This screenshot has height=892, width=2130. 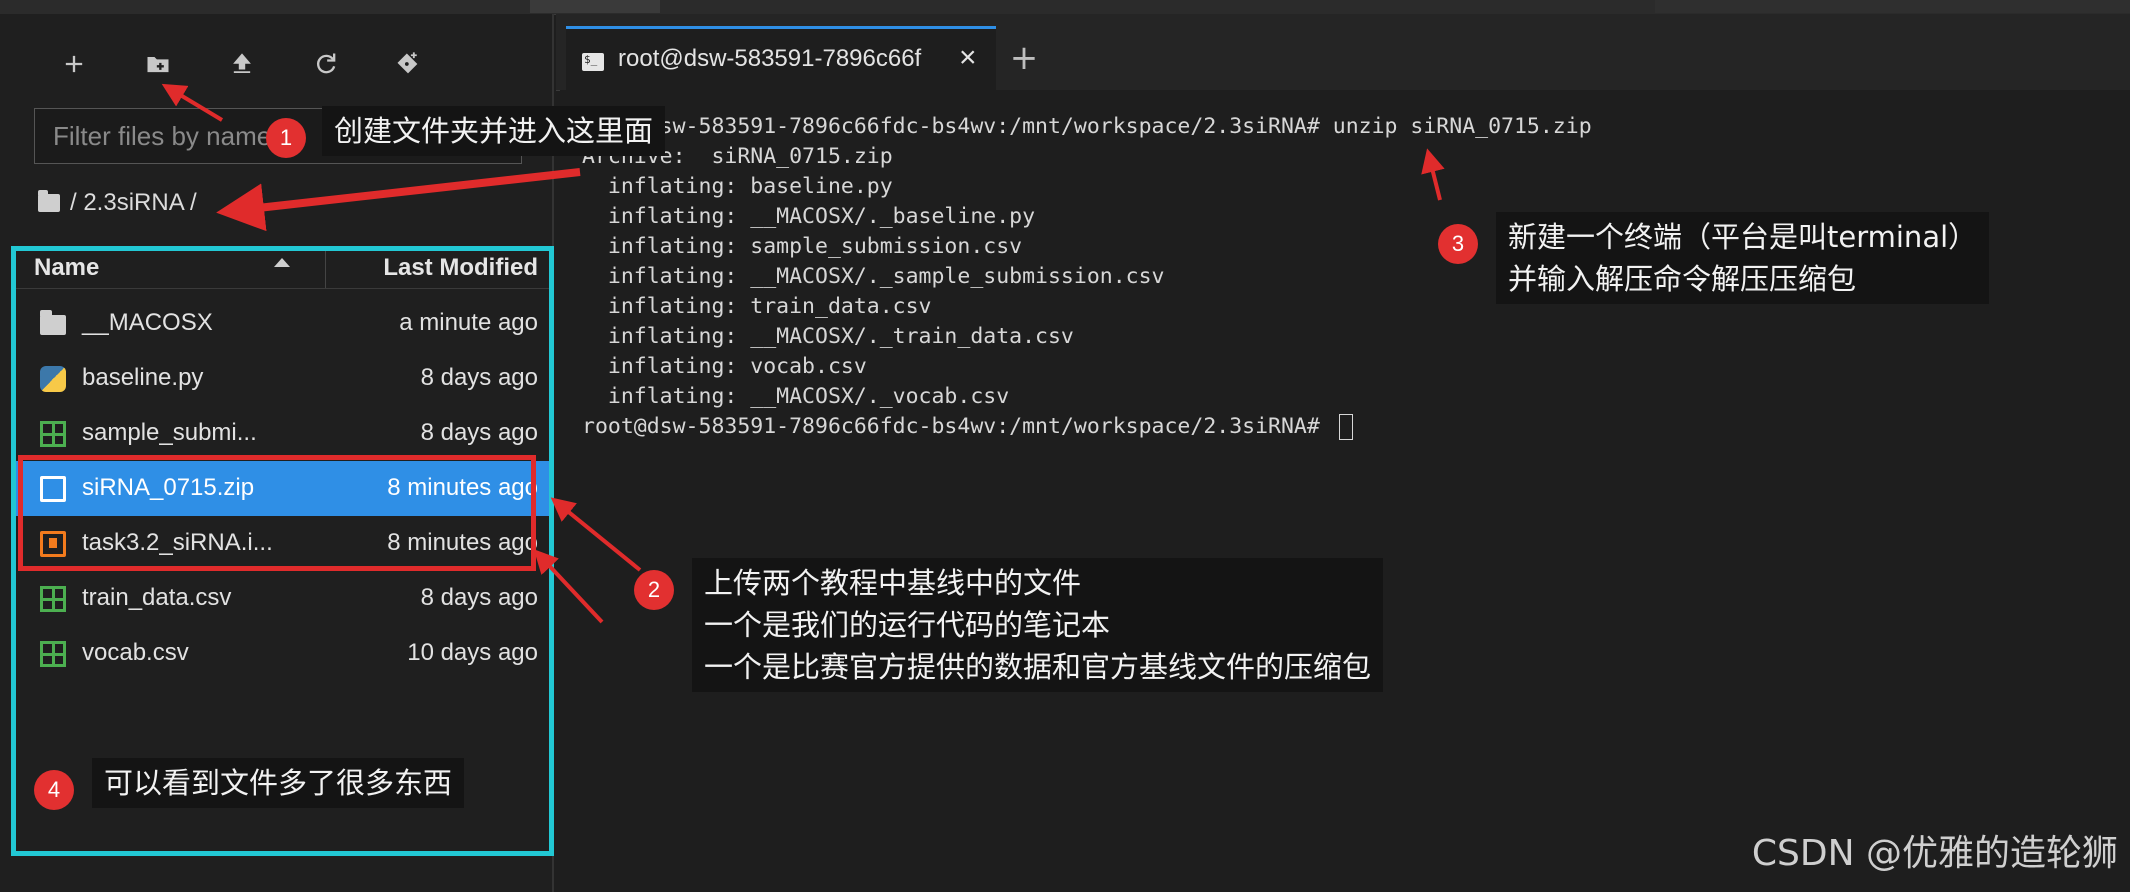 What do you see at coordinates (53, 379) in the screenshot?
I see `python-file-icon` at bounding box center [53, 379].